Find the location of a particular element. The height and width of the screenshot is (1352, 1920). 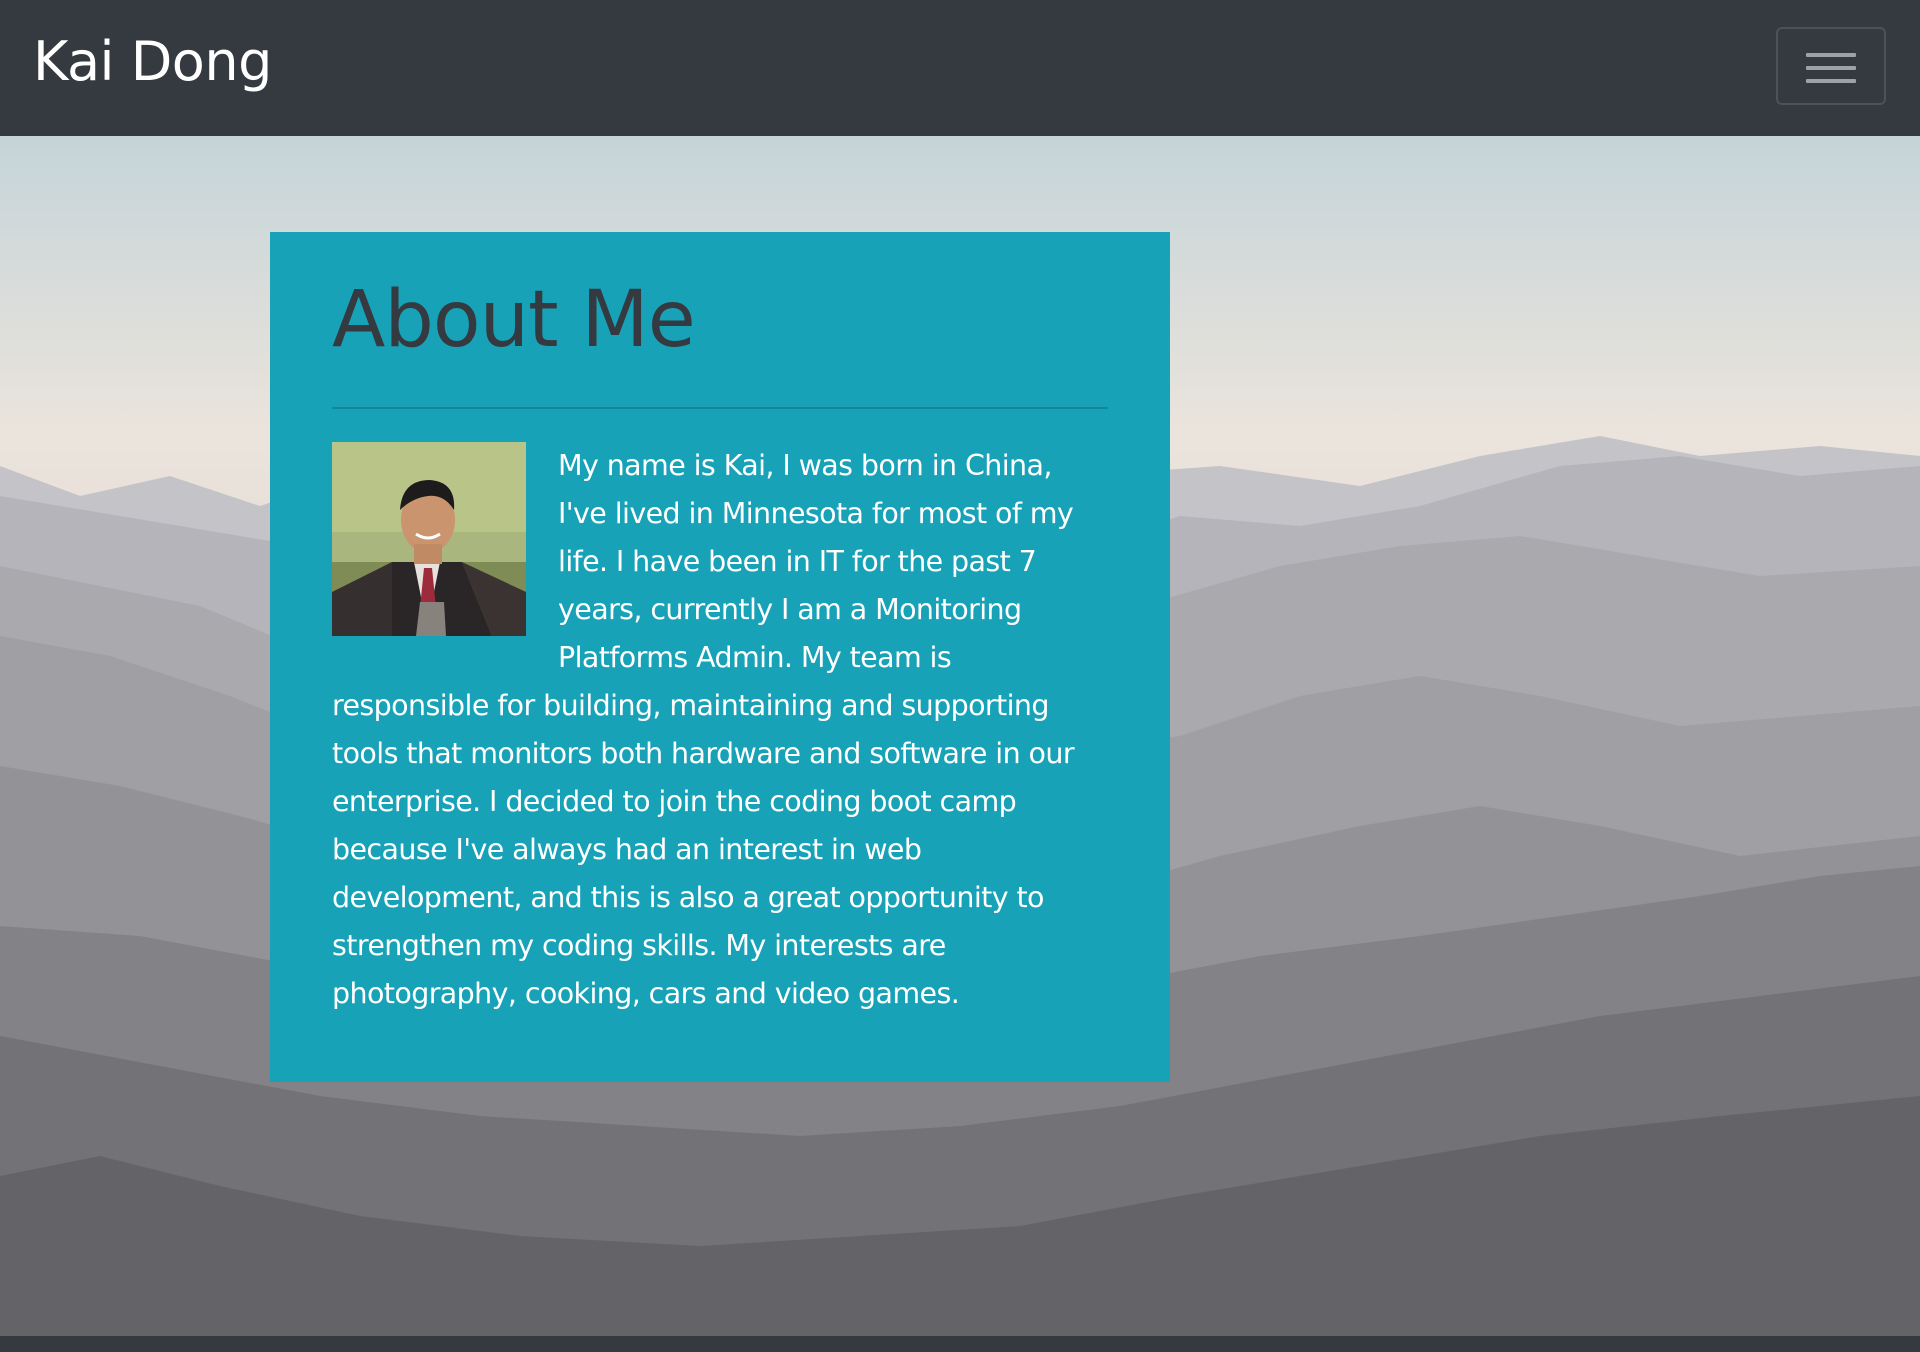

footer-strip is located at coordinates (960, 1344).